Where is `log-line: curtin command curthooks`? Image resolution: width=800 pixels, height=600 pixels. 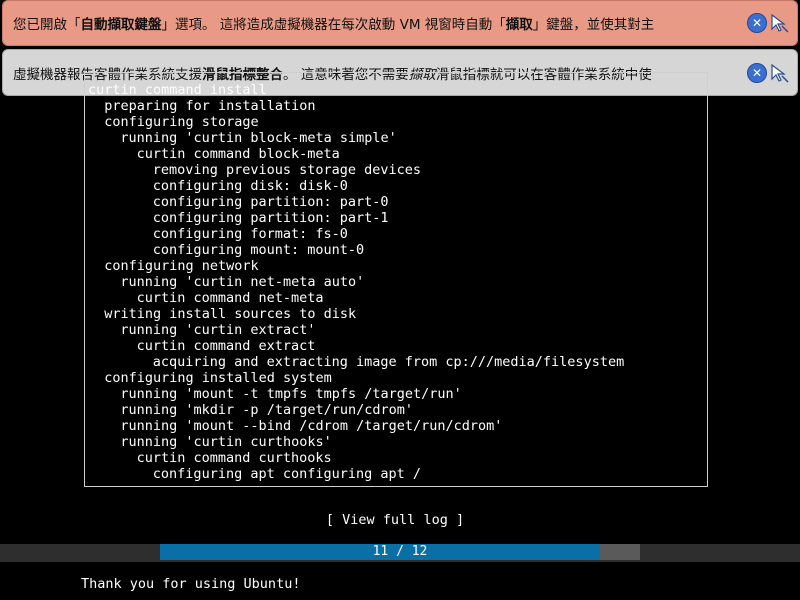
log-line: curtin command curthooks is located at coordinates (234, 458).